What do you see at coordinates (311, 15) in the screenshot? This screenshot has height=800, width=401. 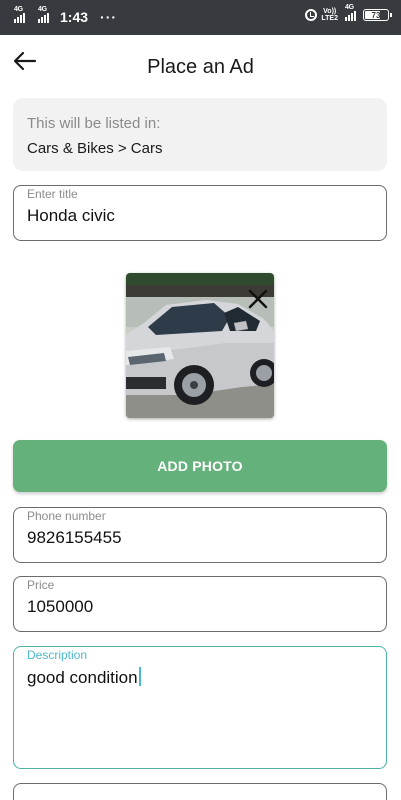 I see `alarm-icon` at bounding box center [311, 15].